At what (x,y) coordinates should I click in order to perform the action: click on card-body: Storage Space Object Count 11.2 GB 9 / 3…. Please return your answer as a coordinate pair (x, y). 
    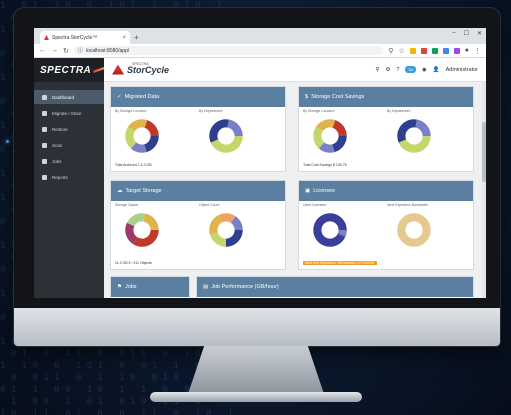
    Looking at the image, I should click on (198, 235).